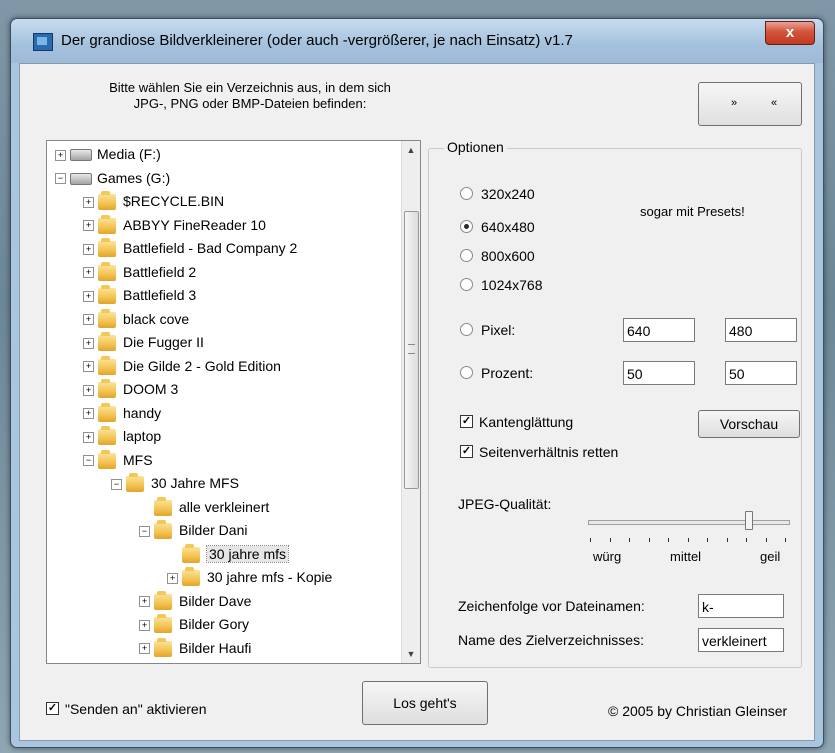 This screenshot has height=753, width=835. What do you see at coordinates (749, 520) in the screenshot?
I see `slider-thumb` at bounding box center [749, 520].